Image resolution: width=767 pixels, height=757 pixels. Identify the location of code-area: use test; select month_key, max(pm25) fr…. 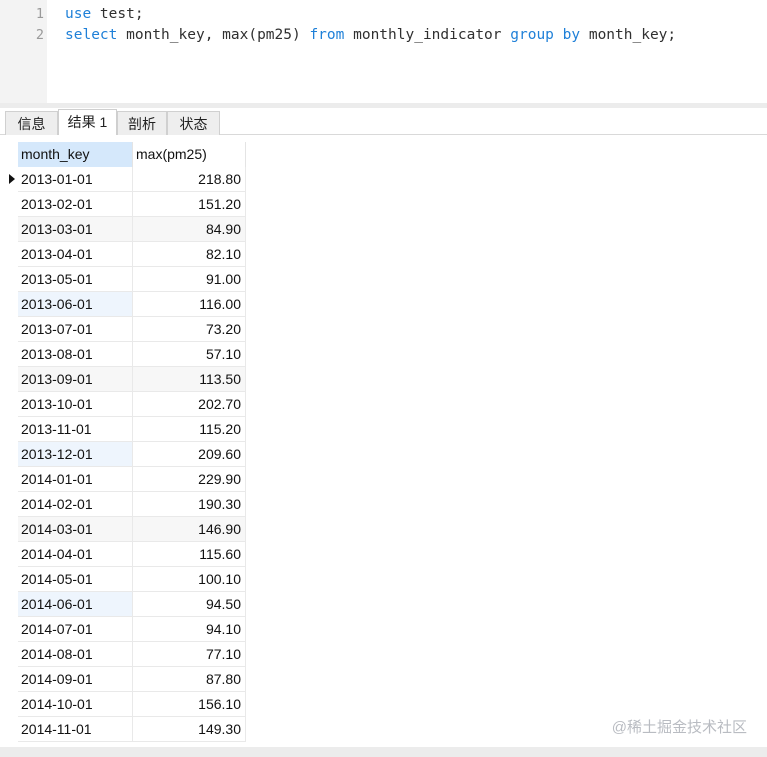
(416, 25).